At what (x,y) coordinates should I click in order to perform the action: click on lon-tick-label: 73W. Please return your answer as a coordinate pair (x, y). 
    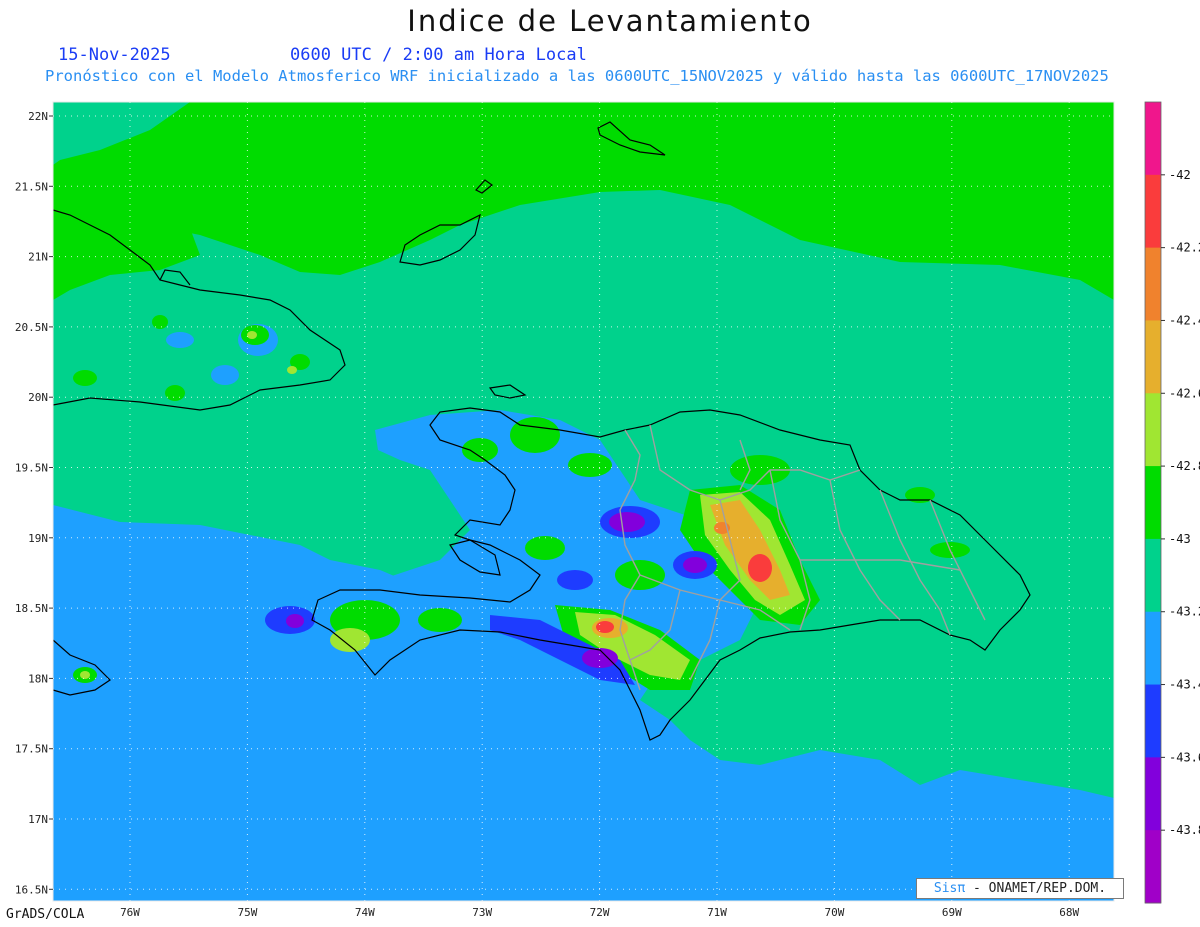
    Looking at the image, I should click on (482, 912).